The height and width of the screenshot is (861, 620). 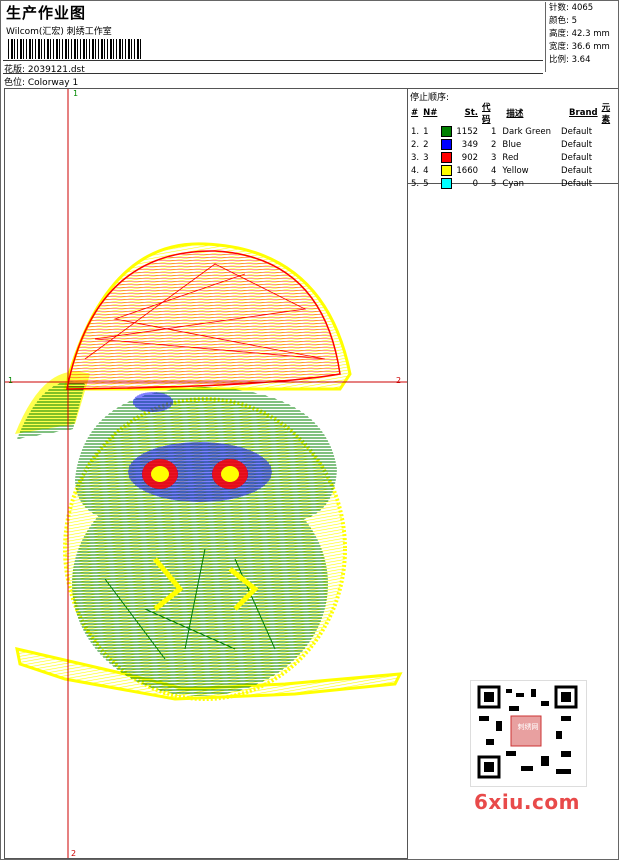 I want to click on header: 生产作业图 Wilcom(汇宏) 刺绣工作室, so click(x=274, y=45).